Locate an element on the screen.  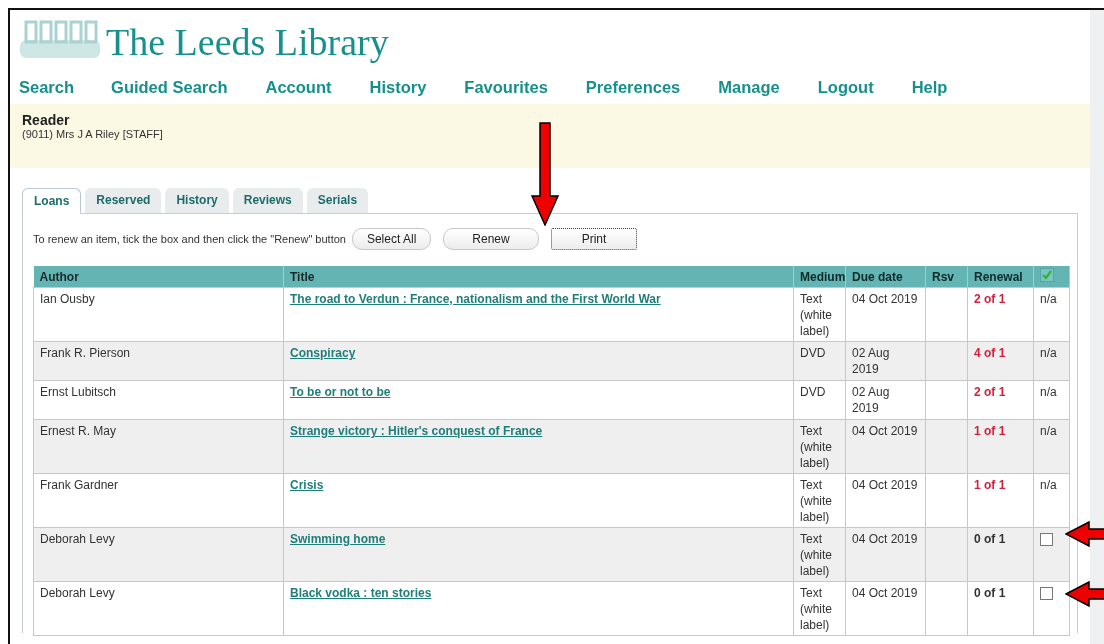
nav-link: Search is located at coordinates (47, 86).